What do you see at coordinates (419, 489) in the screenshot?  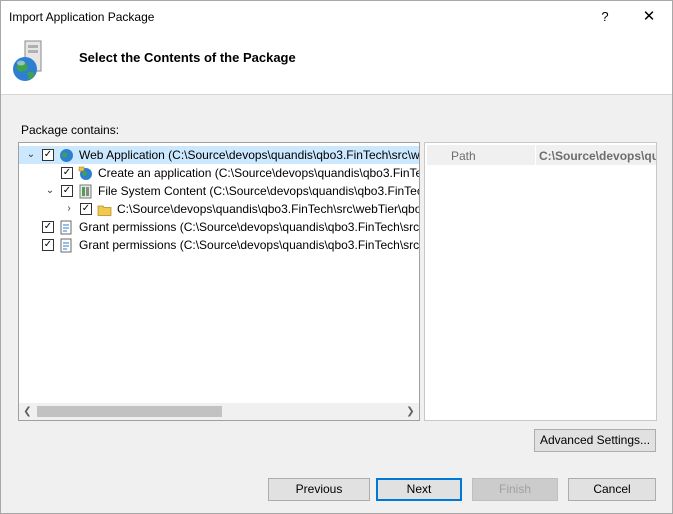 I see `next-button: Next` at bounding box center [419, 489].